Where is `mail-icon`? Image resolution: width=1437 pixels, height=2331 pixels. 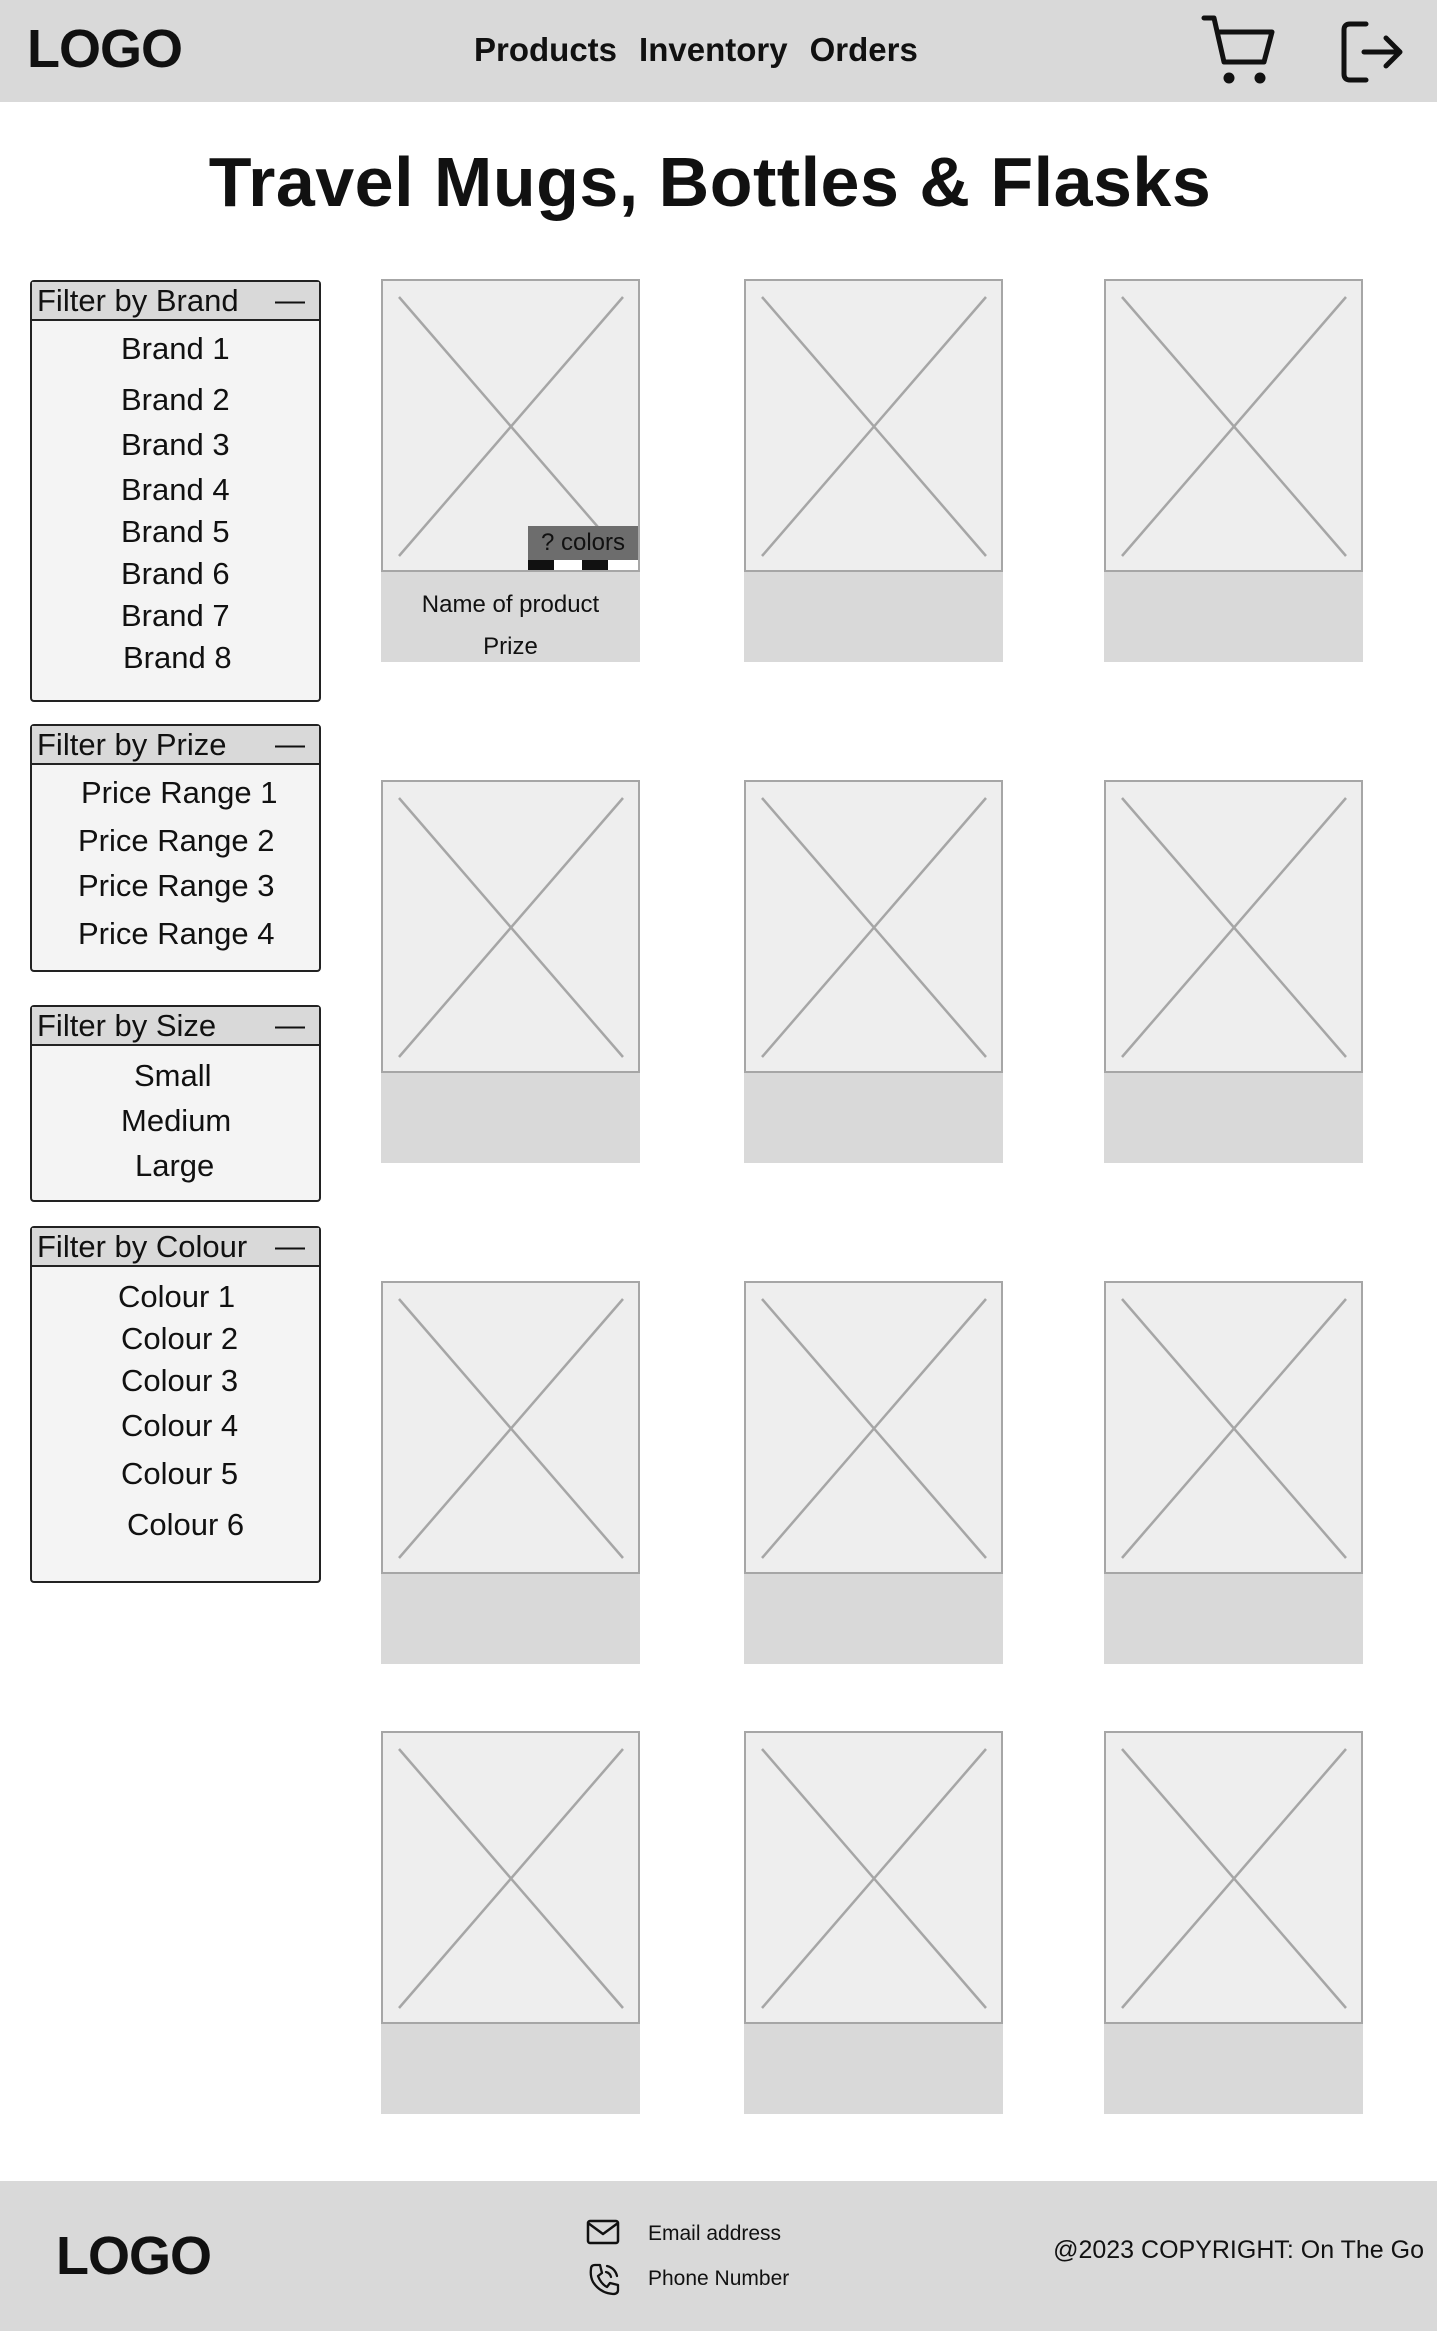 mail-icon is located at coordinates (603, 2232).